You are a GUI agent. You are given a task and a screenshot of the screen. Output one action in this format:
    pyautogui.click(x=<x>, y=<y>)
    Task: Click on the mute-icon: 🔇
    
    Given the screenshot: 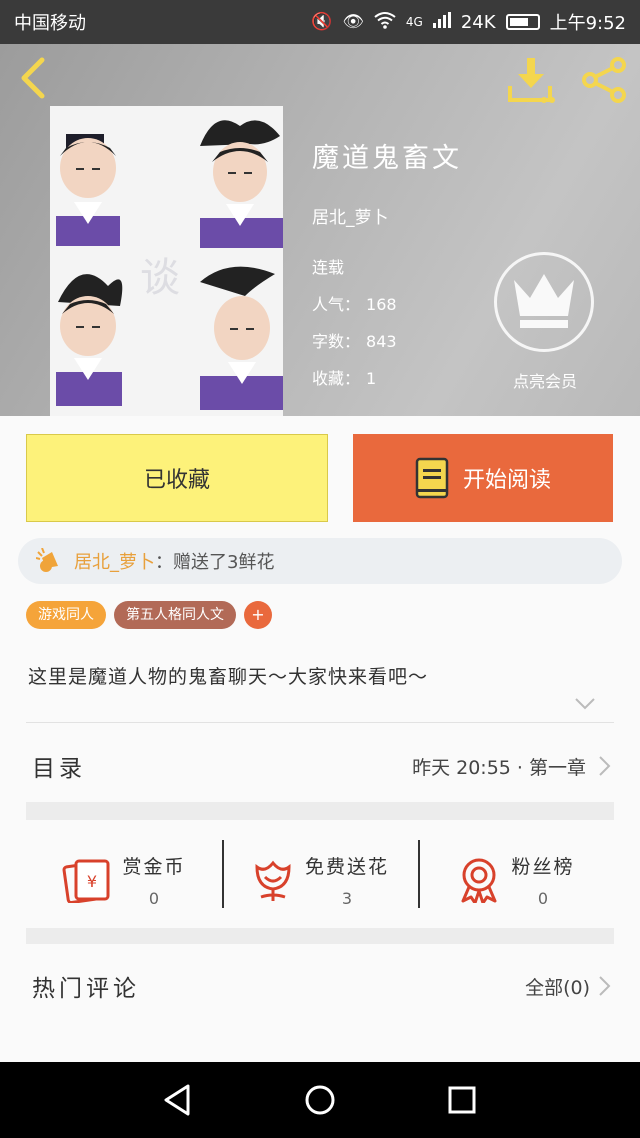 What is the action you would take?
    pyautogui.click(x=322, y=22)
    